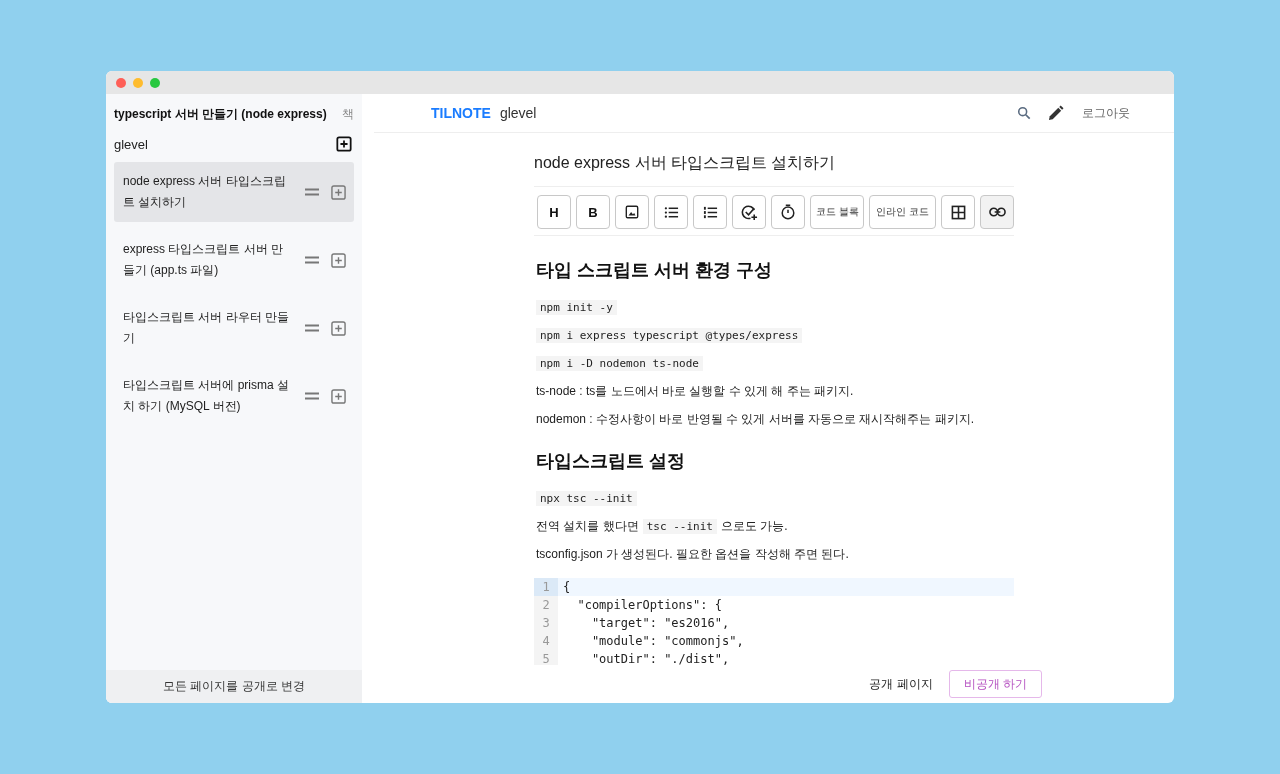 This screenshot has height=774, width=1280. Describe the element at coordinates (587, 526) in the screenshot. I see `paragraph-text: 전역 설치를 했다면` at that location.